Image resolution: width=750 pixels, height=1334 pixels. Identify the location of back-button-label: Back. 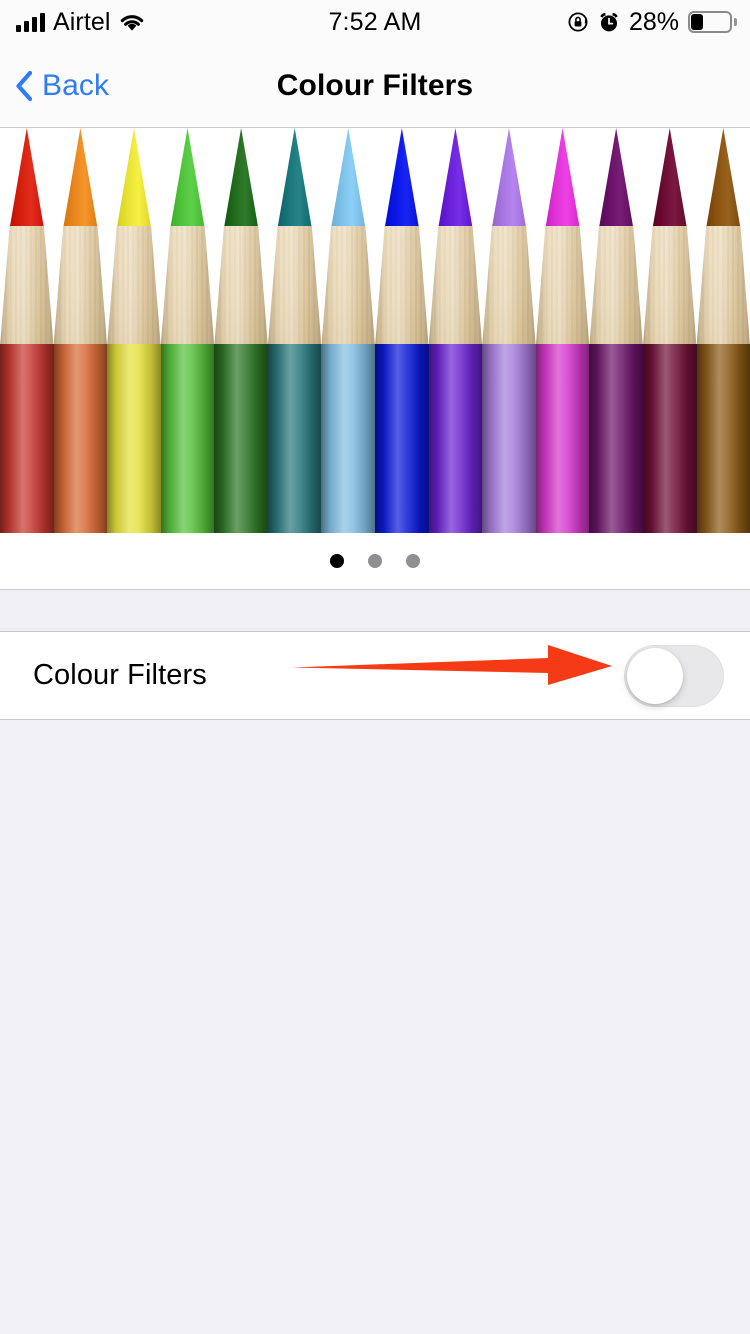
(76, 85).